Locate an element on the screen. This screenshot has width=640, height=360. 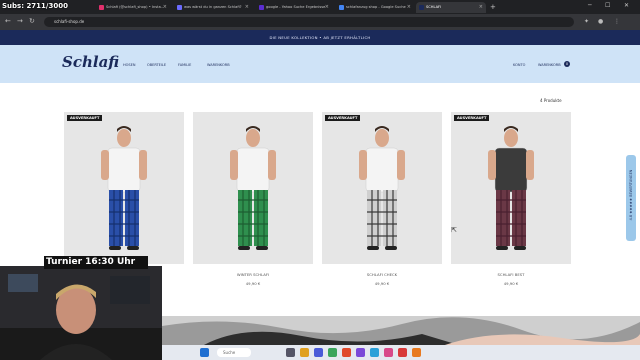
google-icon is located at coordinates (341, 7).